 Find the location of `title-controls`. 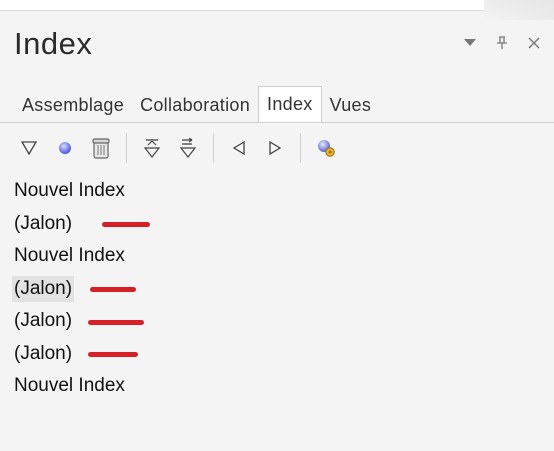

title-controls is located at coordinates (502, 43).